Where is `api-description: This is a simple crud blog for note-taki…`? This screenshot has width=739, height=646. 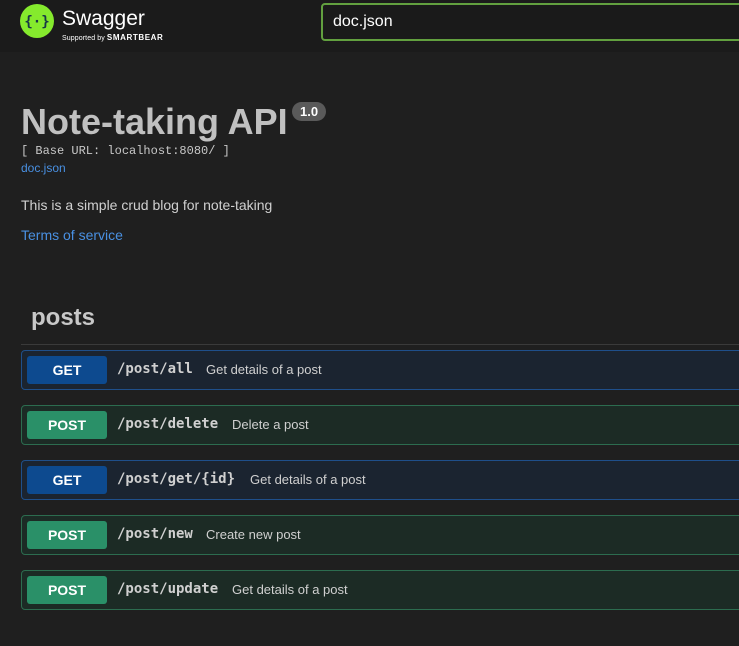 api-description: This is a simple crud blog for note-taki… is located at coordinates (147, 205).